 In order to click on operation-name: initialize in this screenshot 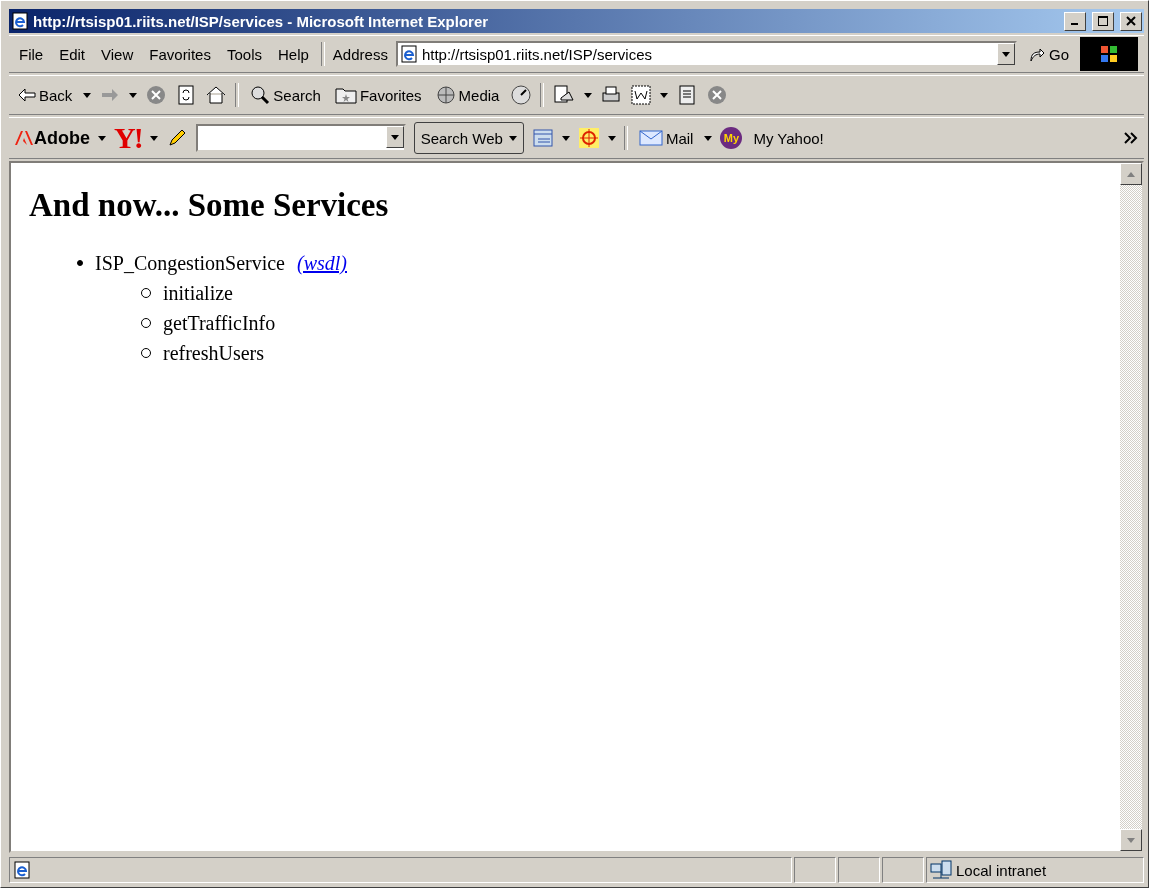, I will do `click(198, 293)`.